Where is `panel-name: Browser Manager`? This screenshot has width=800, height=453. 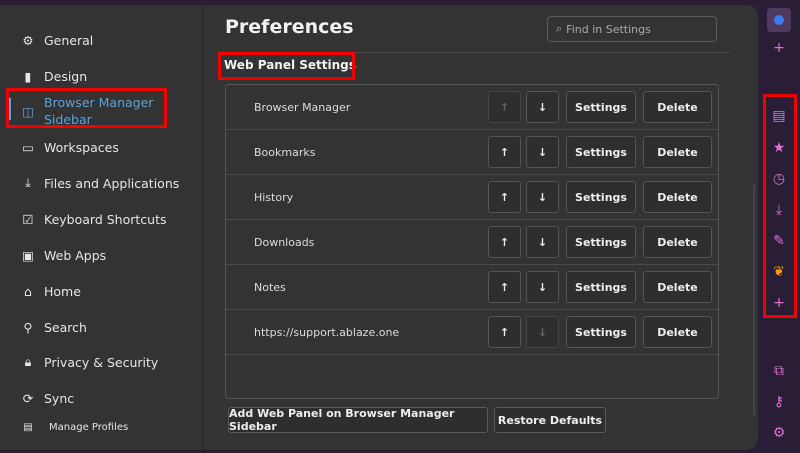
panel-name: Browser Manager is located at coordinates (302, 107).